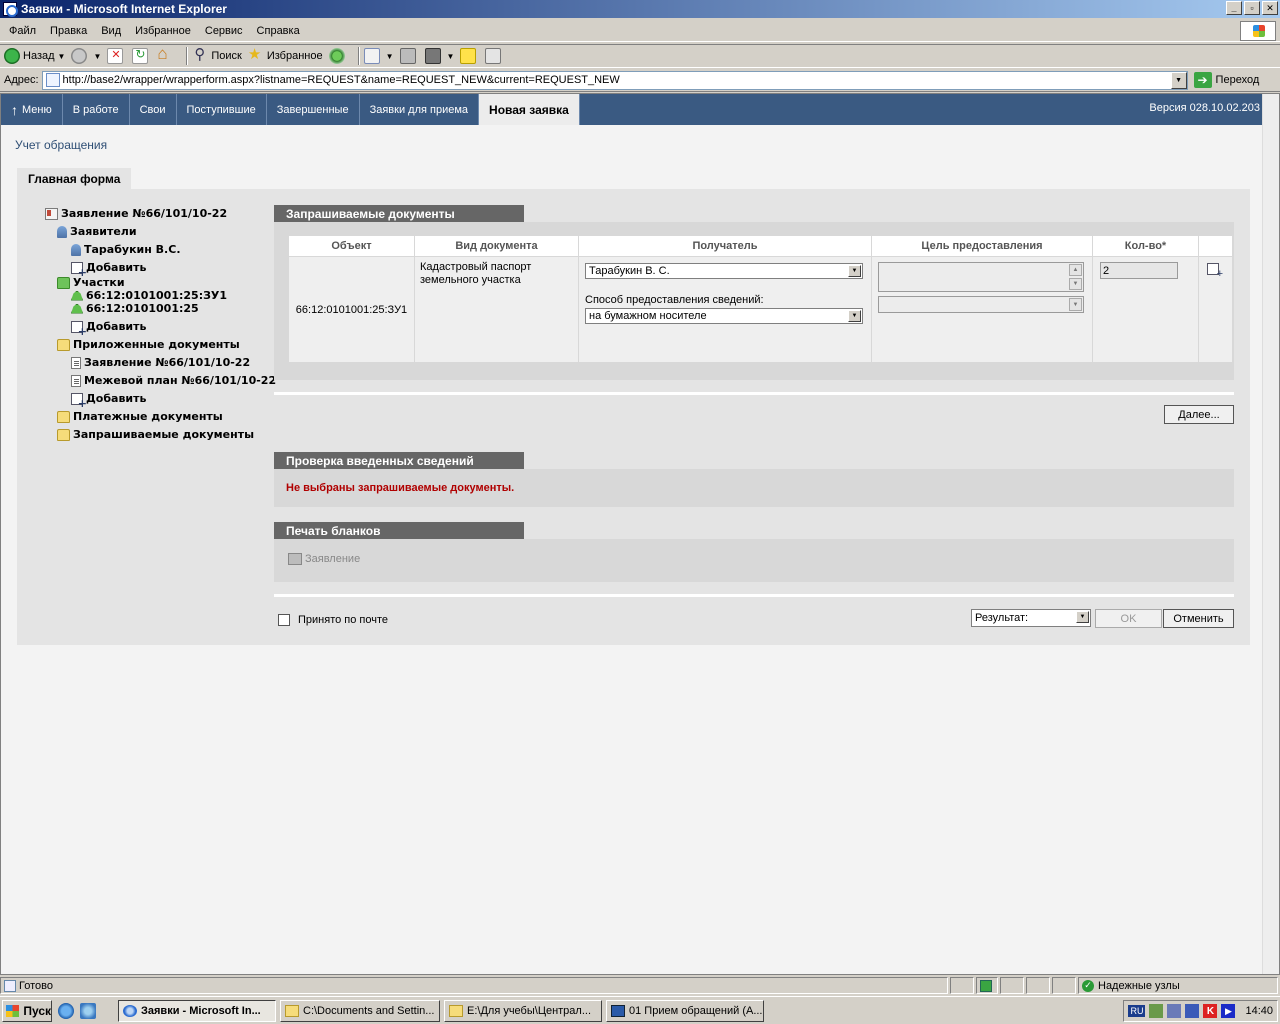  What do you see at coordinates (149, 295) in the screenshot?
I see `tree-plot-1: 66:12:0101001:25:ЗУ1` at bounding box center [149, 295].